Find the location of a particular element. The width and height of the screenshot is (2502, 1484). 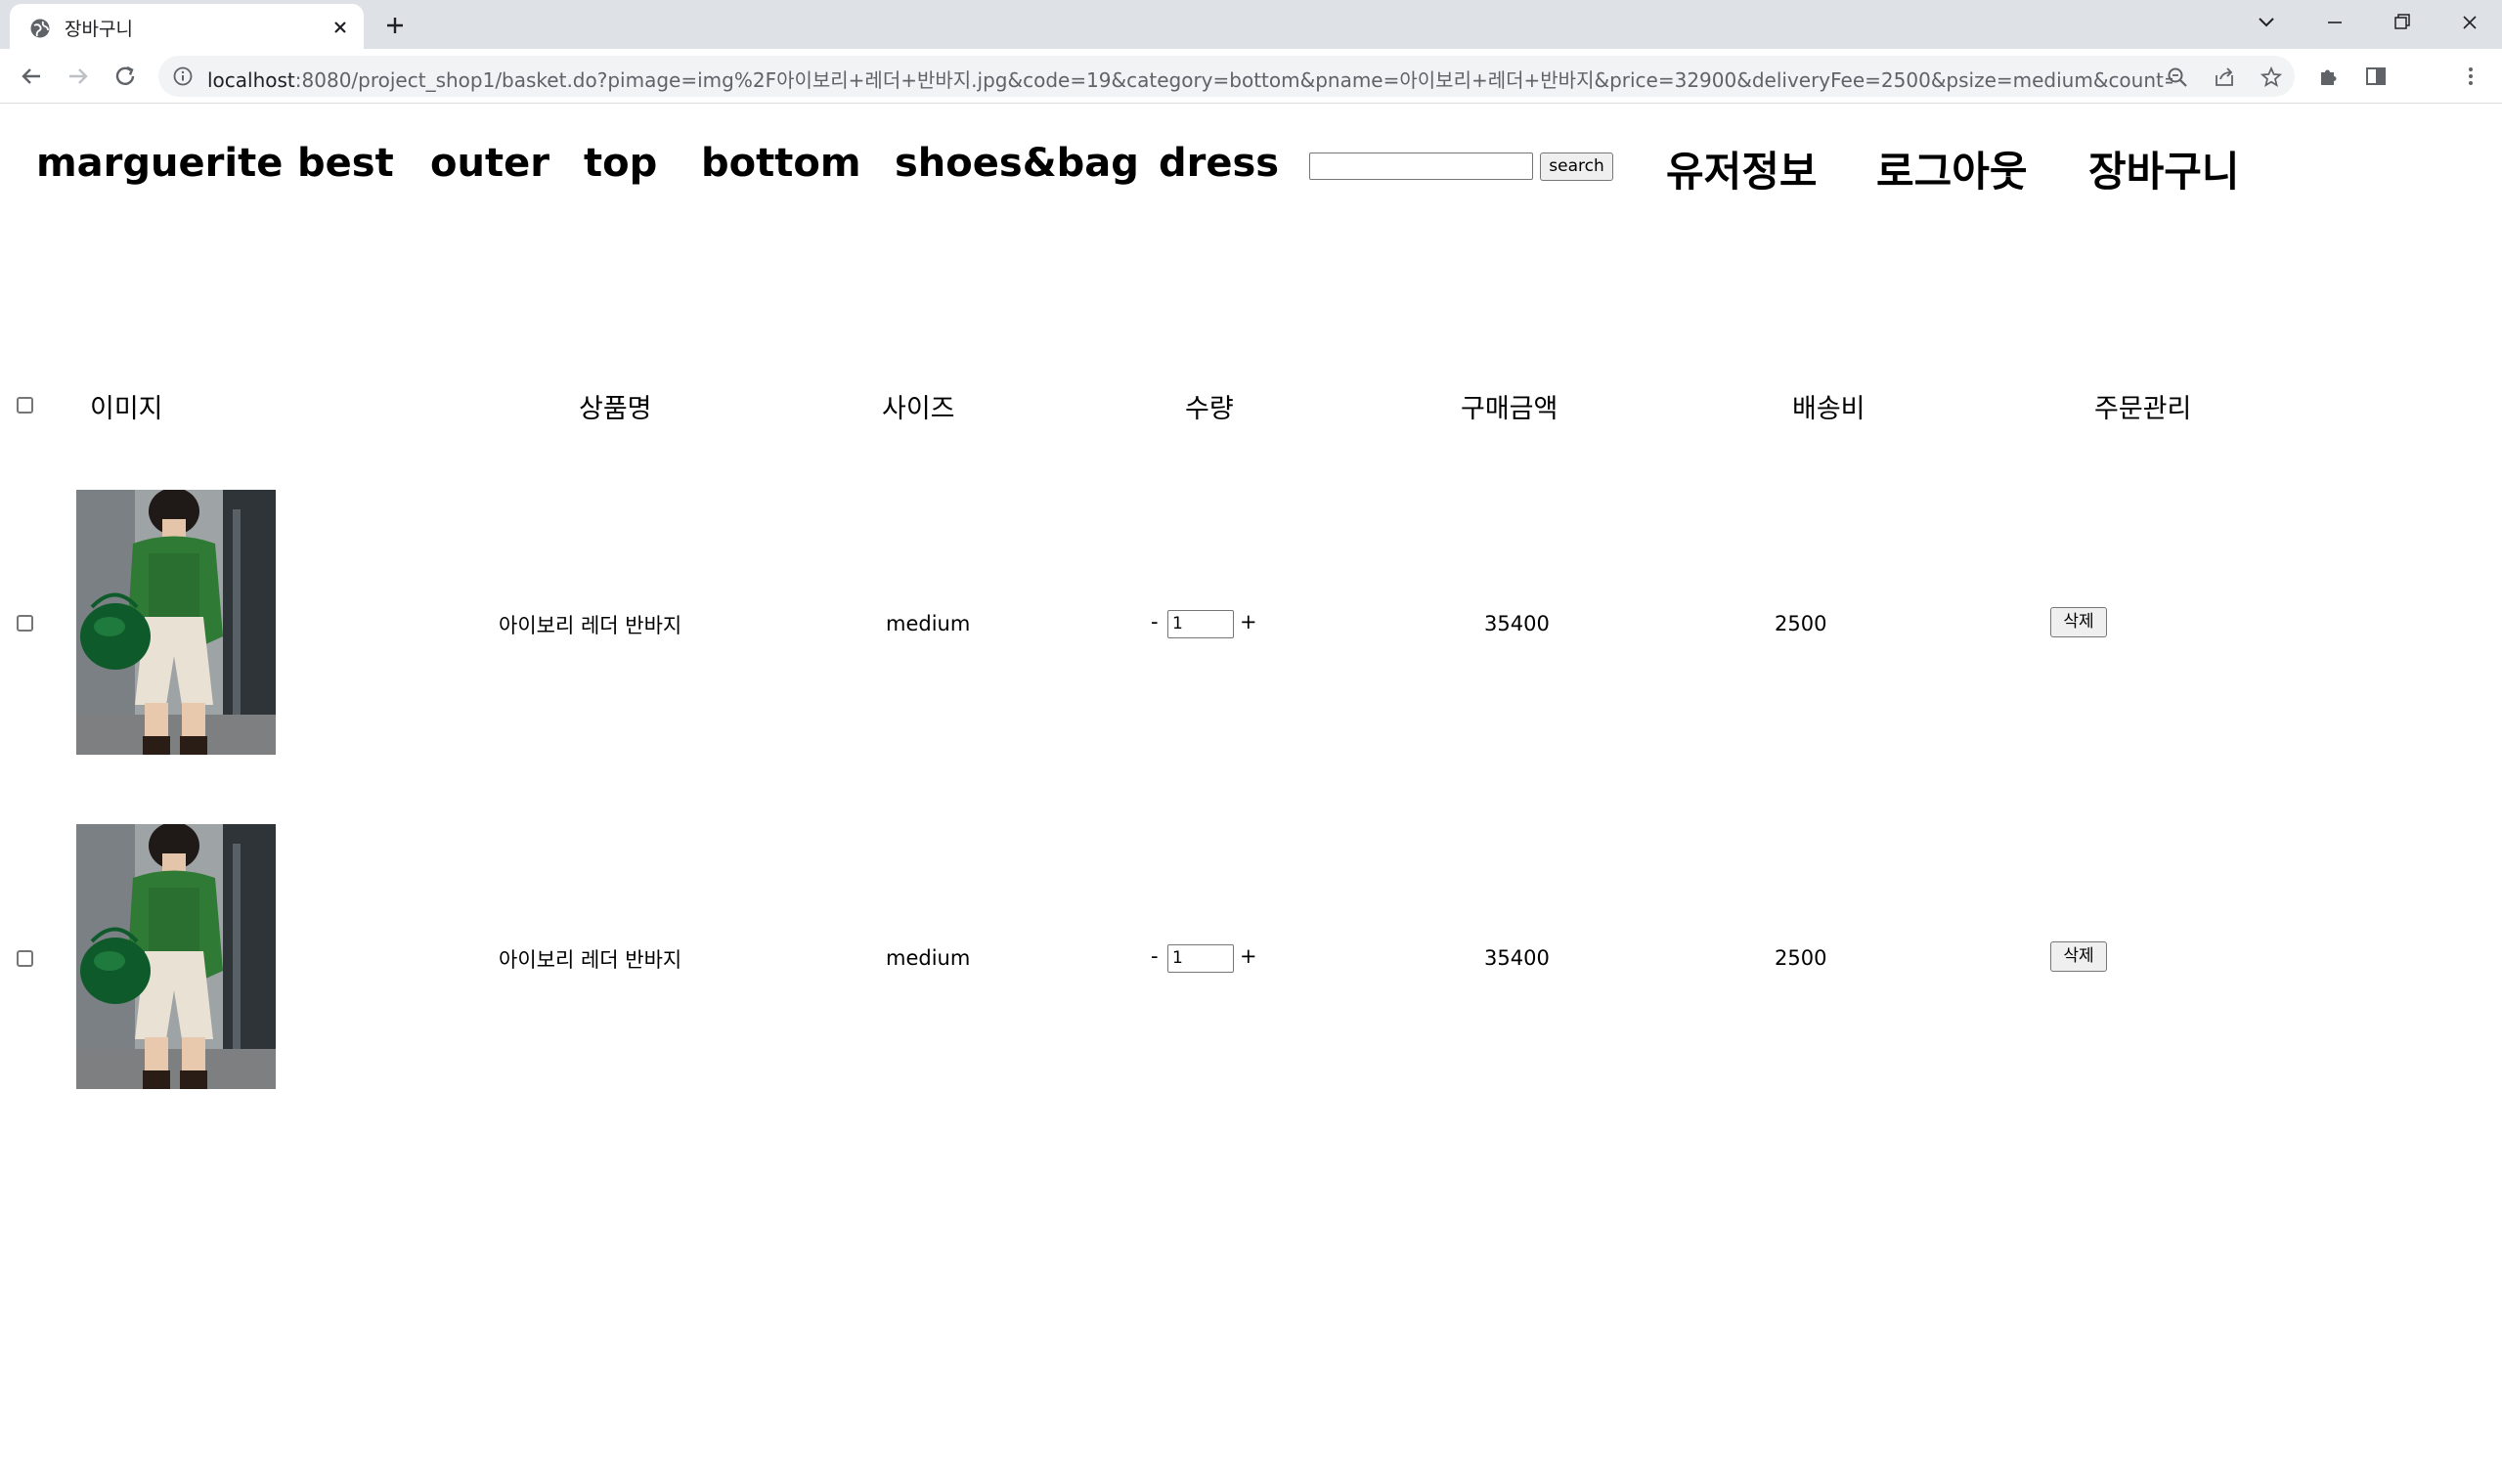

browser-tabstrip: 장바구니 is located at coordinates (1251, 24).